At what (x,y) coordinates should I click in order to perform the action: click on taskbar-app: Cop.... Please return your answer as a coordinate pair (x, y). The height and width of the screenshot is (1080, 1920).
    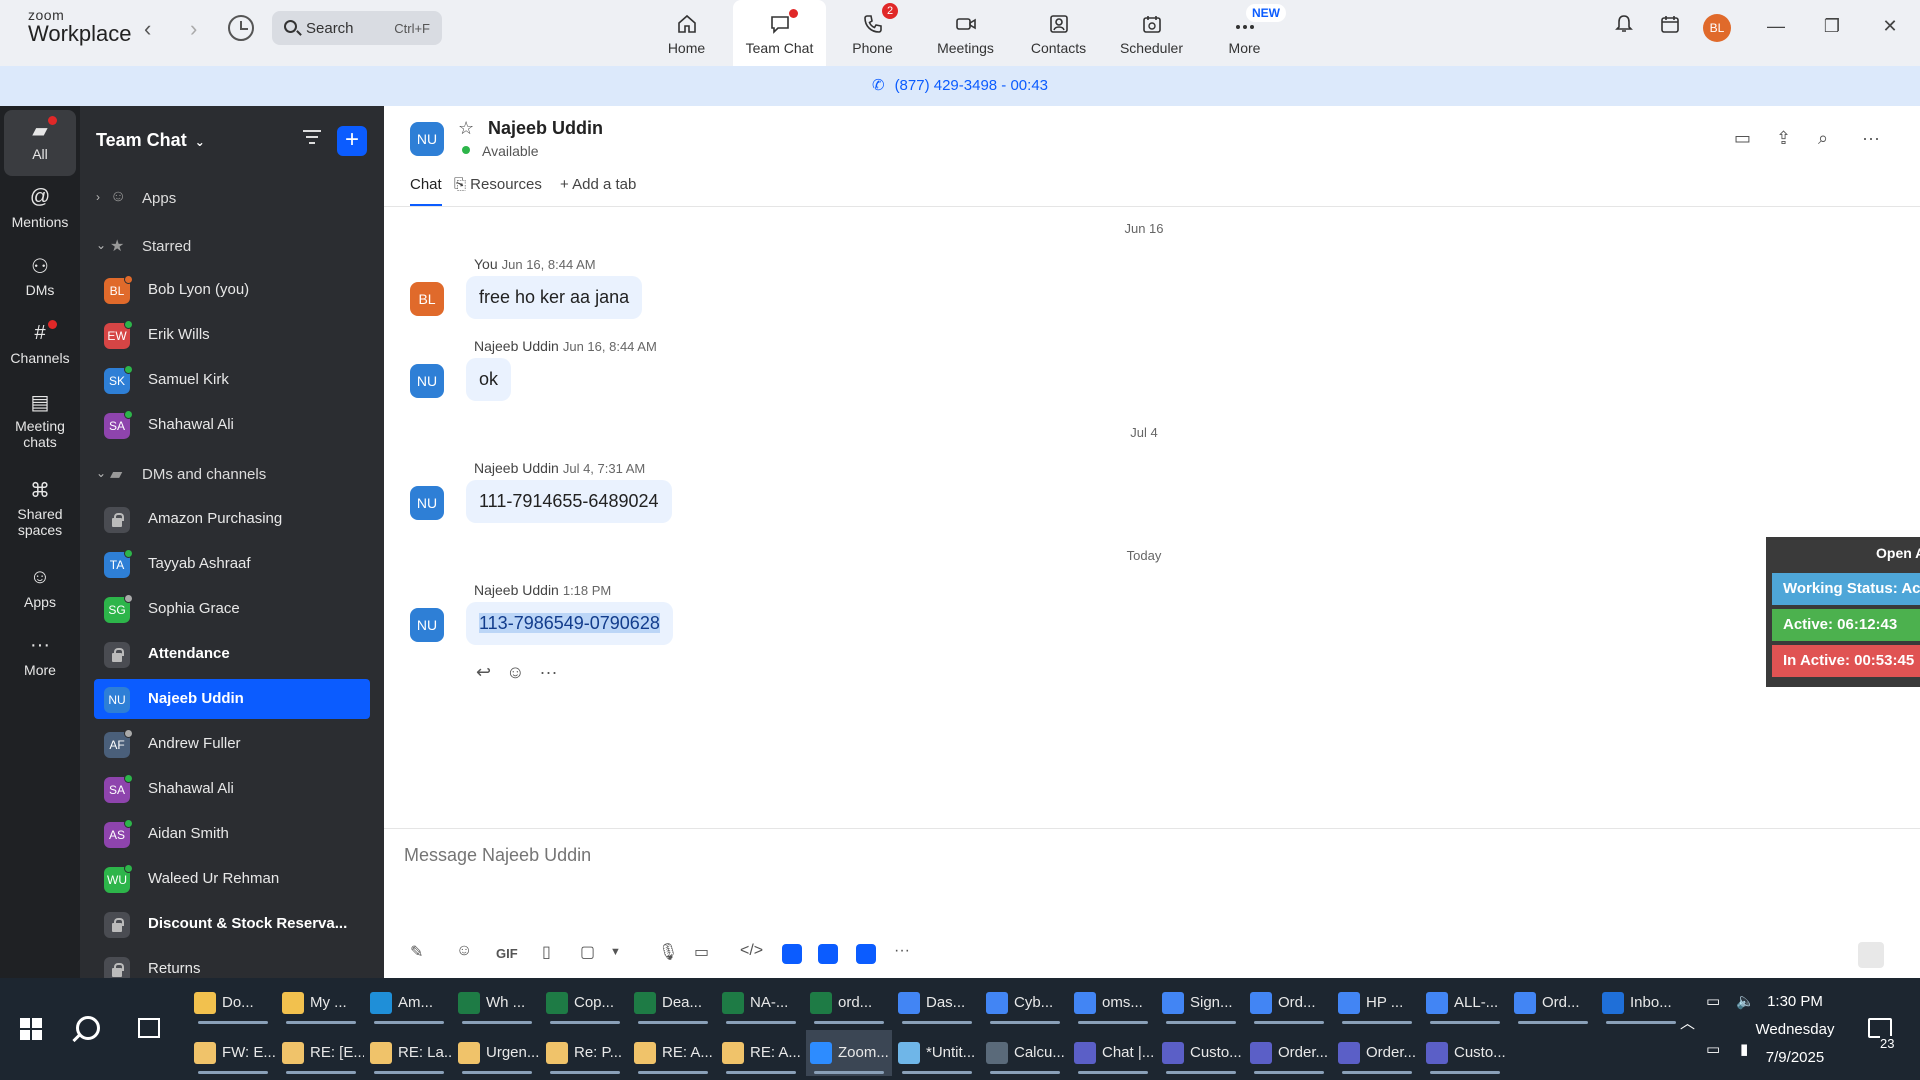
    Looking at the image, I should click on (585, 1003).